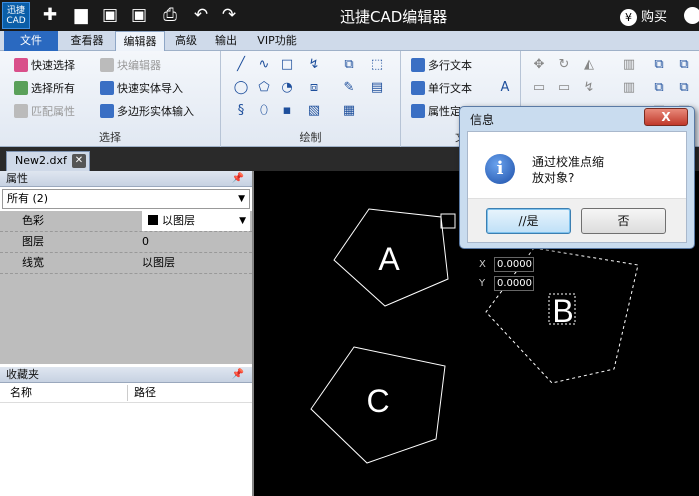  Describe the element at coordinates (314, 111) in the screenshot. I see `image-icon: ▧` at that location.